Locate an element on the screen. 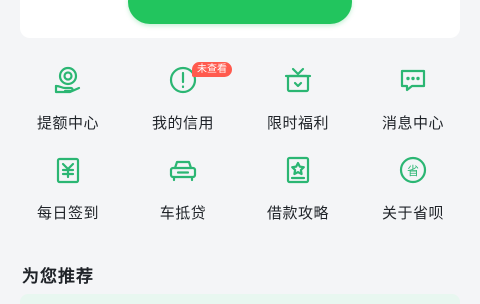 This screenshot has width=480, height=304. unviewed-badge: 未查看 is located at coordinates (212, 69).